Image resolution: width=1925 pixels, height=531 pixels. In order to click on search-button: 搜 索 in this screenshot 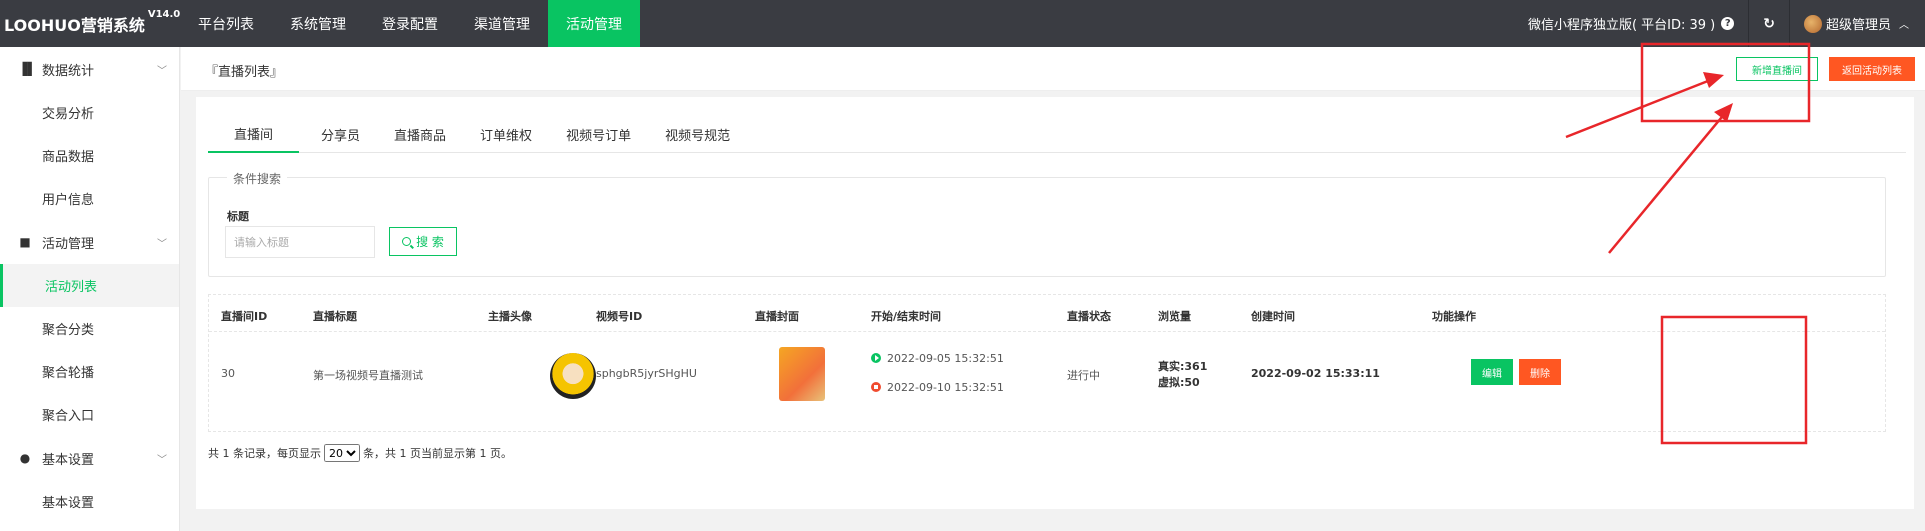, I will do `click(423, 241)`.